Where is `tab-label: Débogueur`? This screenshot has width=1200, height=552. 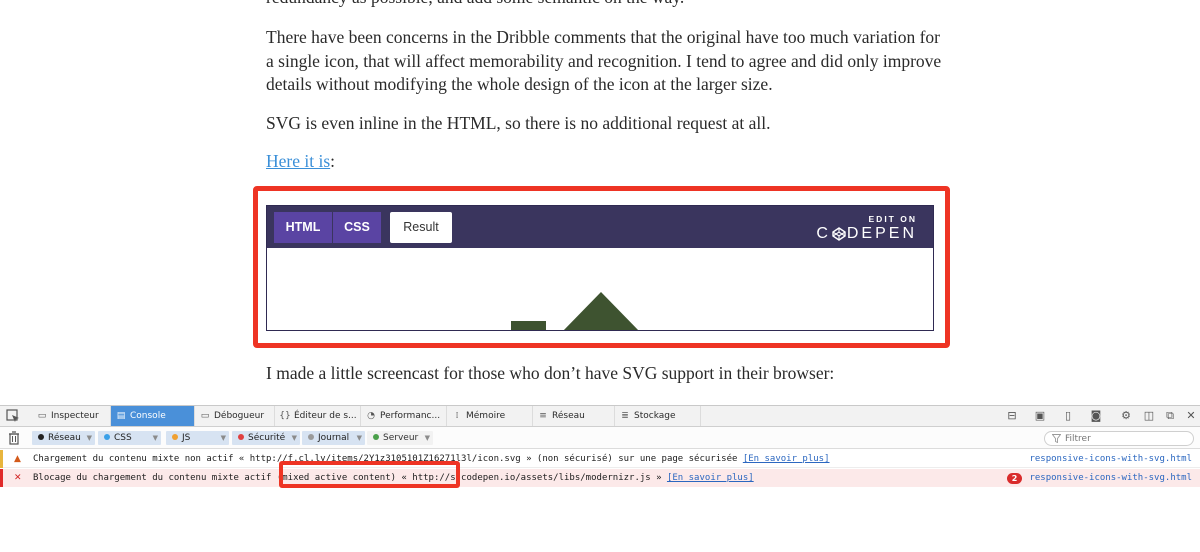 tab-label: Débogueur is located at coordinates (239, 416).